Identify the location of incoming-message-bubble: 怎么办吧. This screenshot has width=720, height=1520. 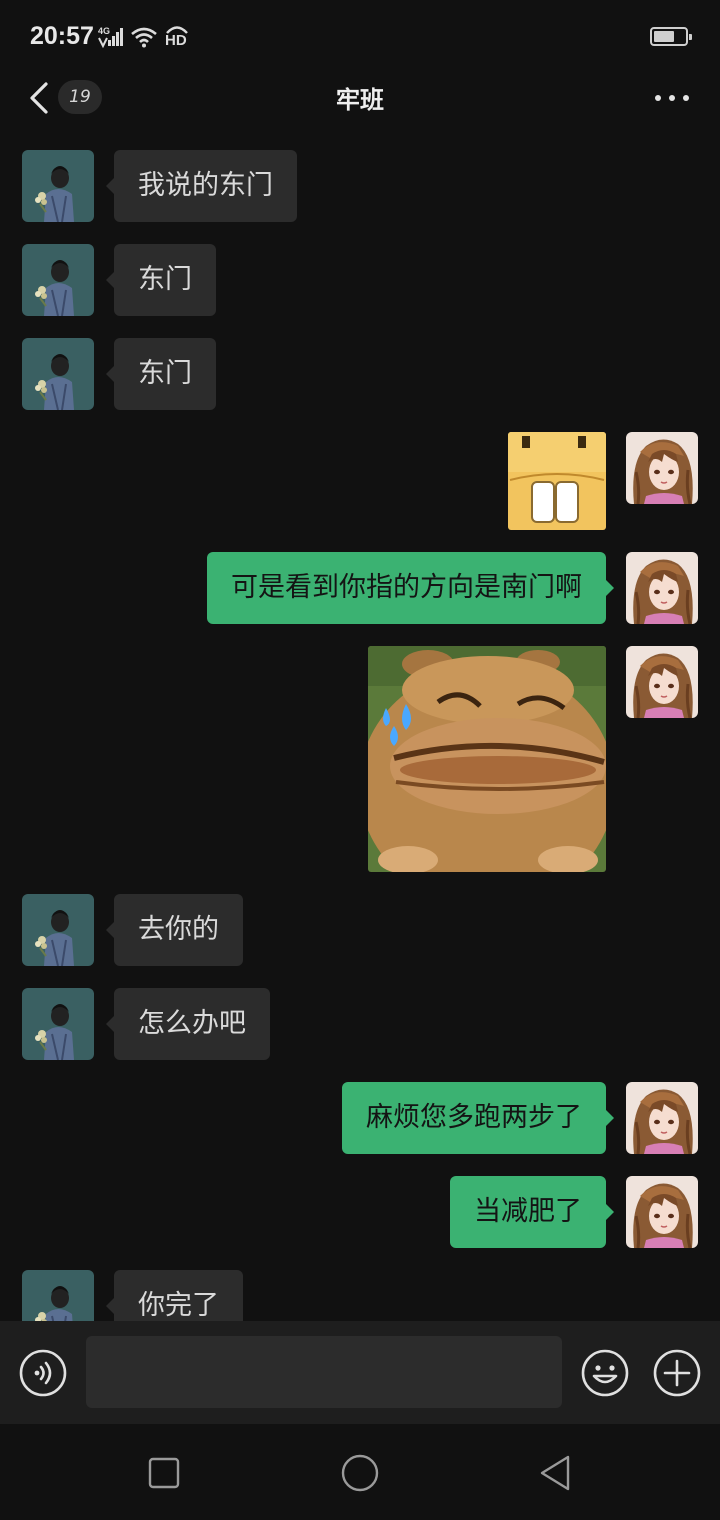
(188, 1024).